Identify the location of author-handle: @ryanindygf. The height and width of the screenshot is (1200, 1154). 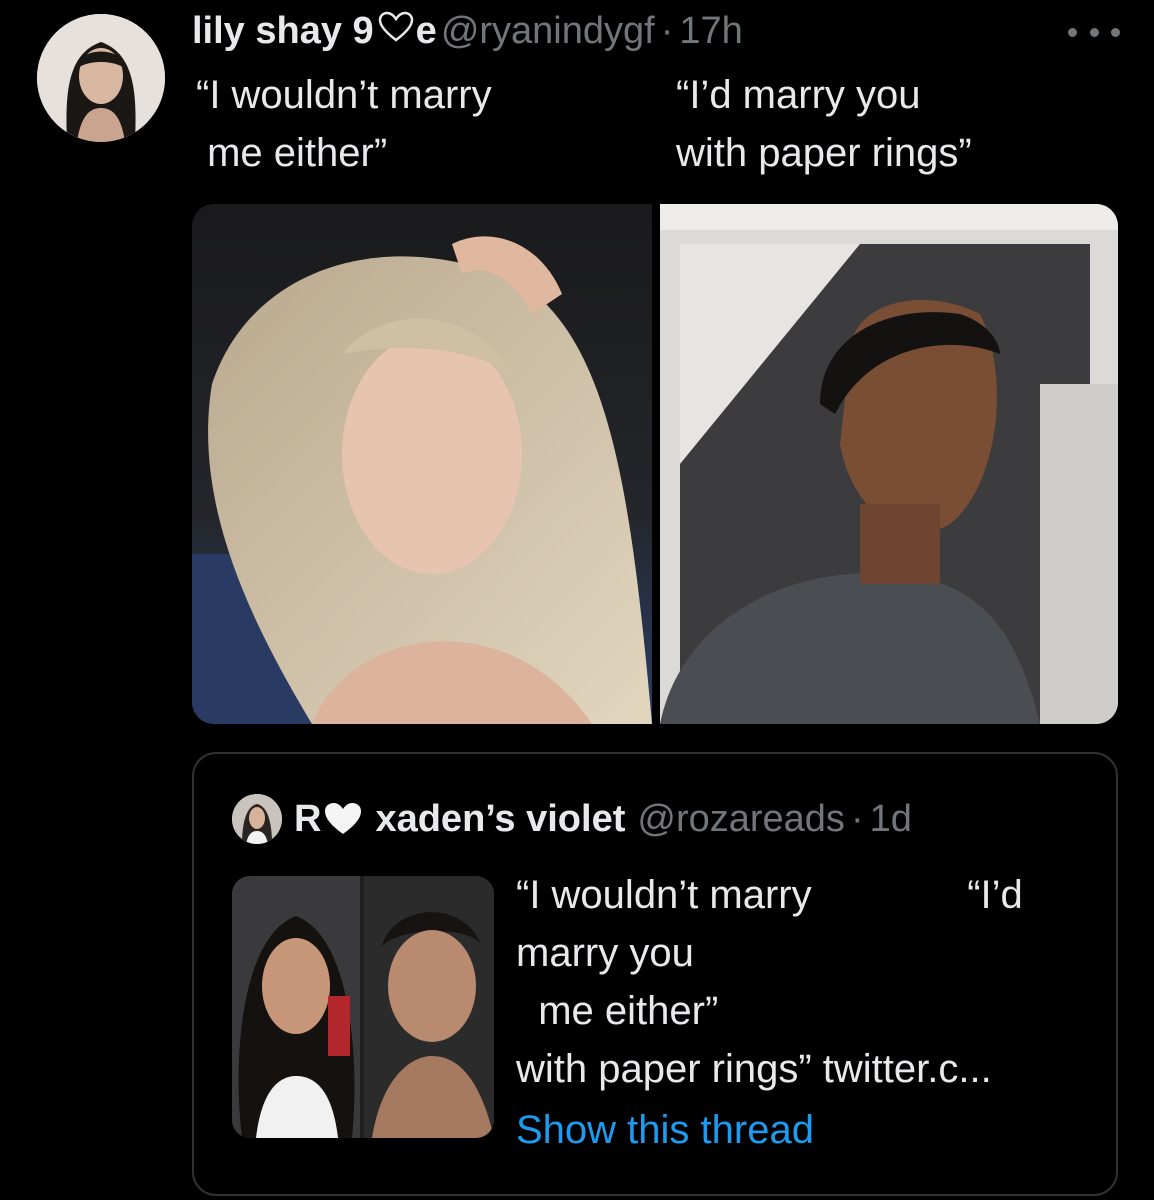
(548, 31).